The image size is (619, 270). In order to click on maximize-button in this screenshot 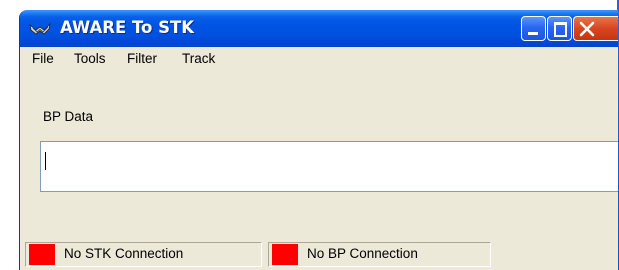, I will do `click(559, 28)`.